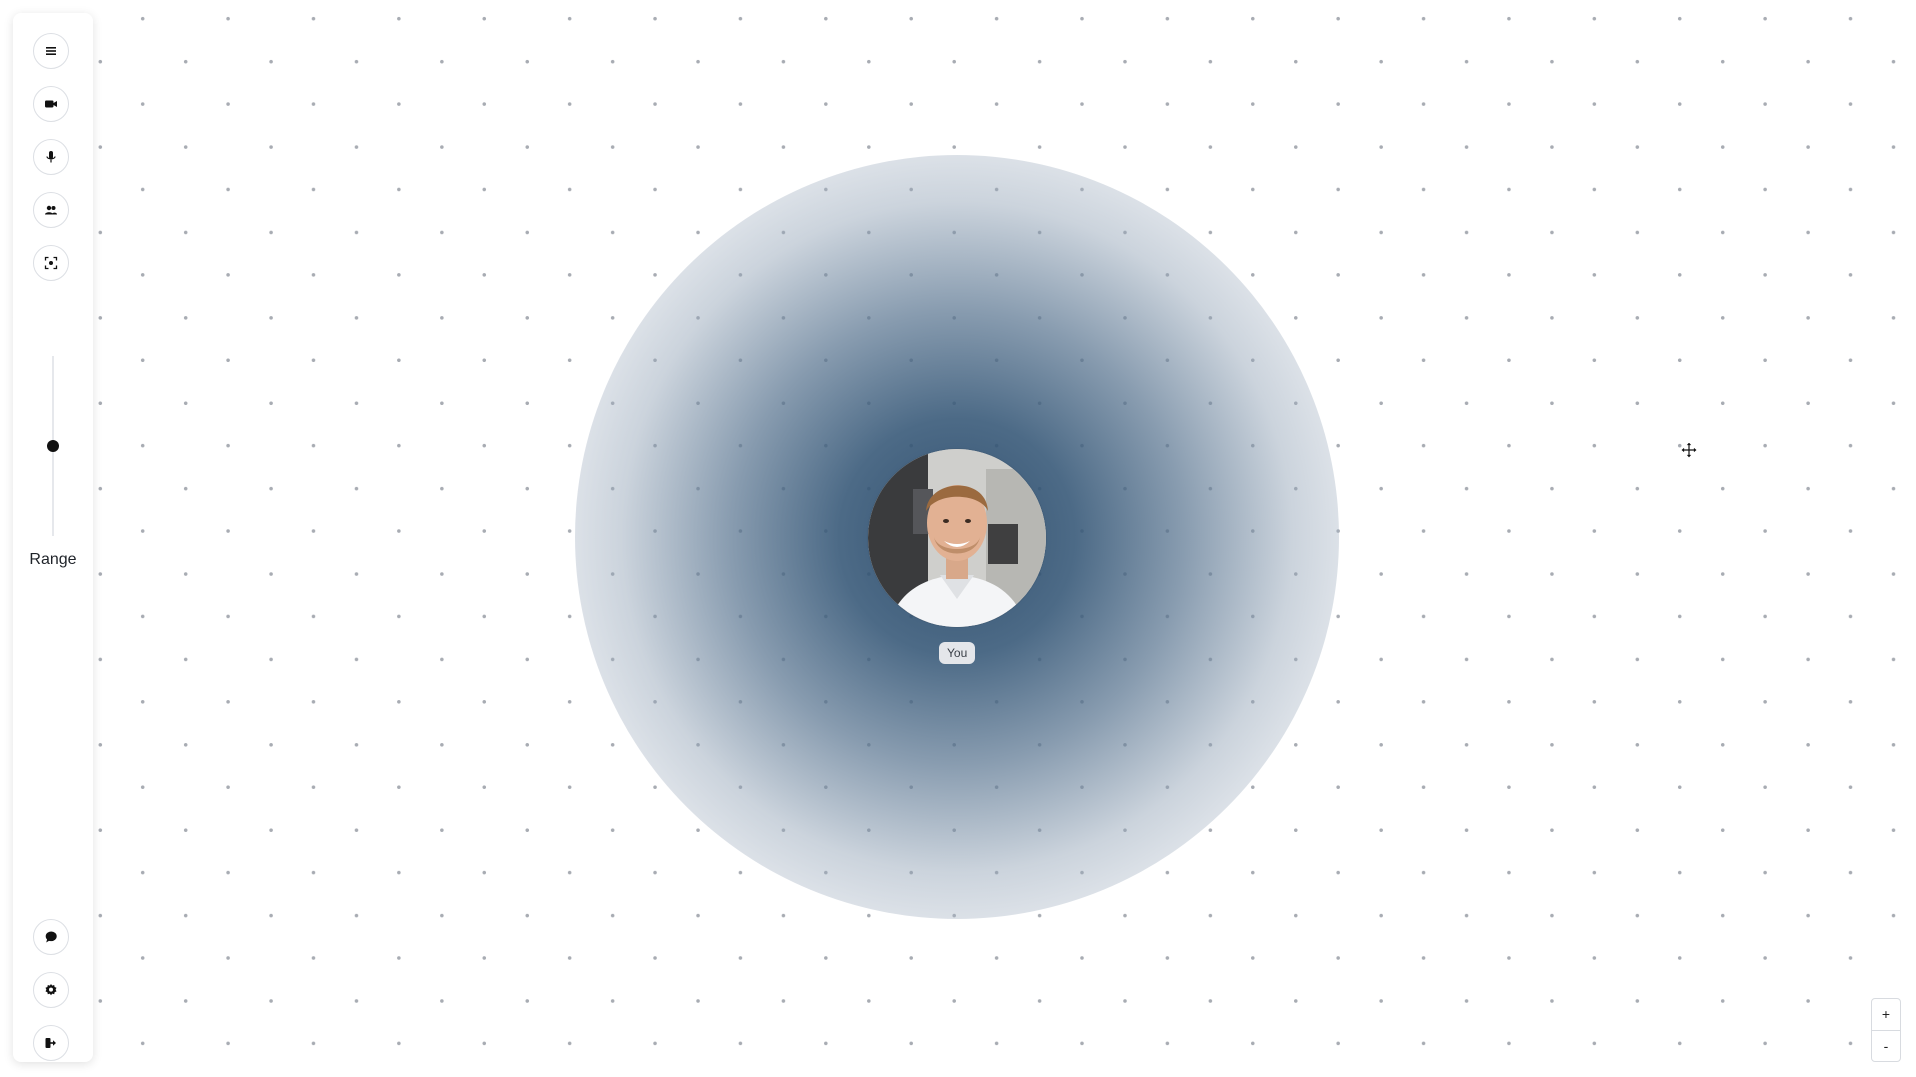  I want to click on zoom-out-button: -, so click(1886, 1045).